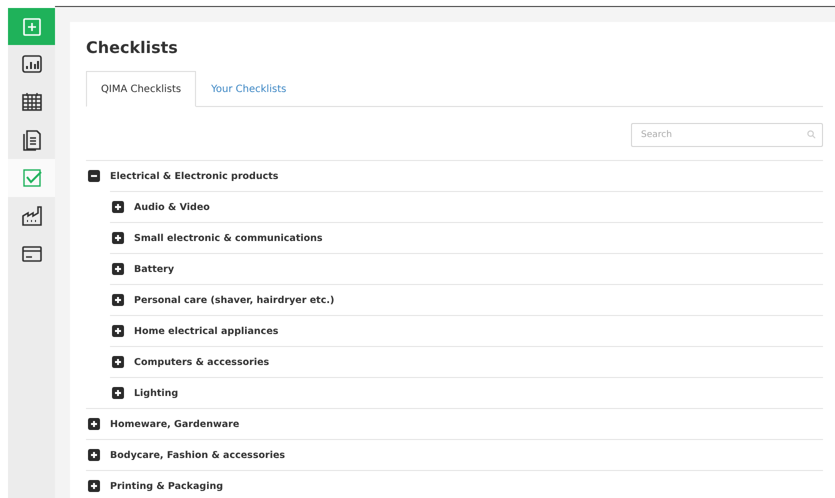 This screenshot has width=835, height=498. What do you see at coordinates (249, 89) in the screenshot?
I see `tab: Your Checklists` at bounding box center [249, 89].